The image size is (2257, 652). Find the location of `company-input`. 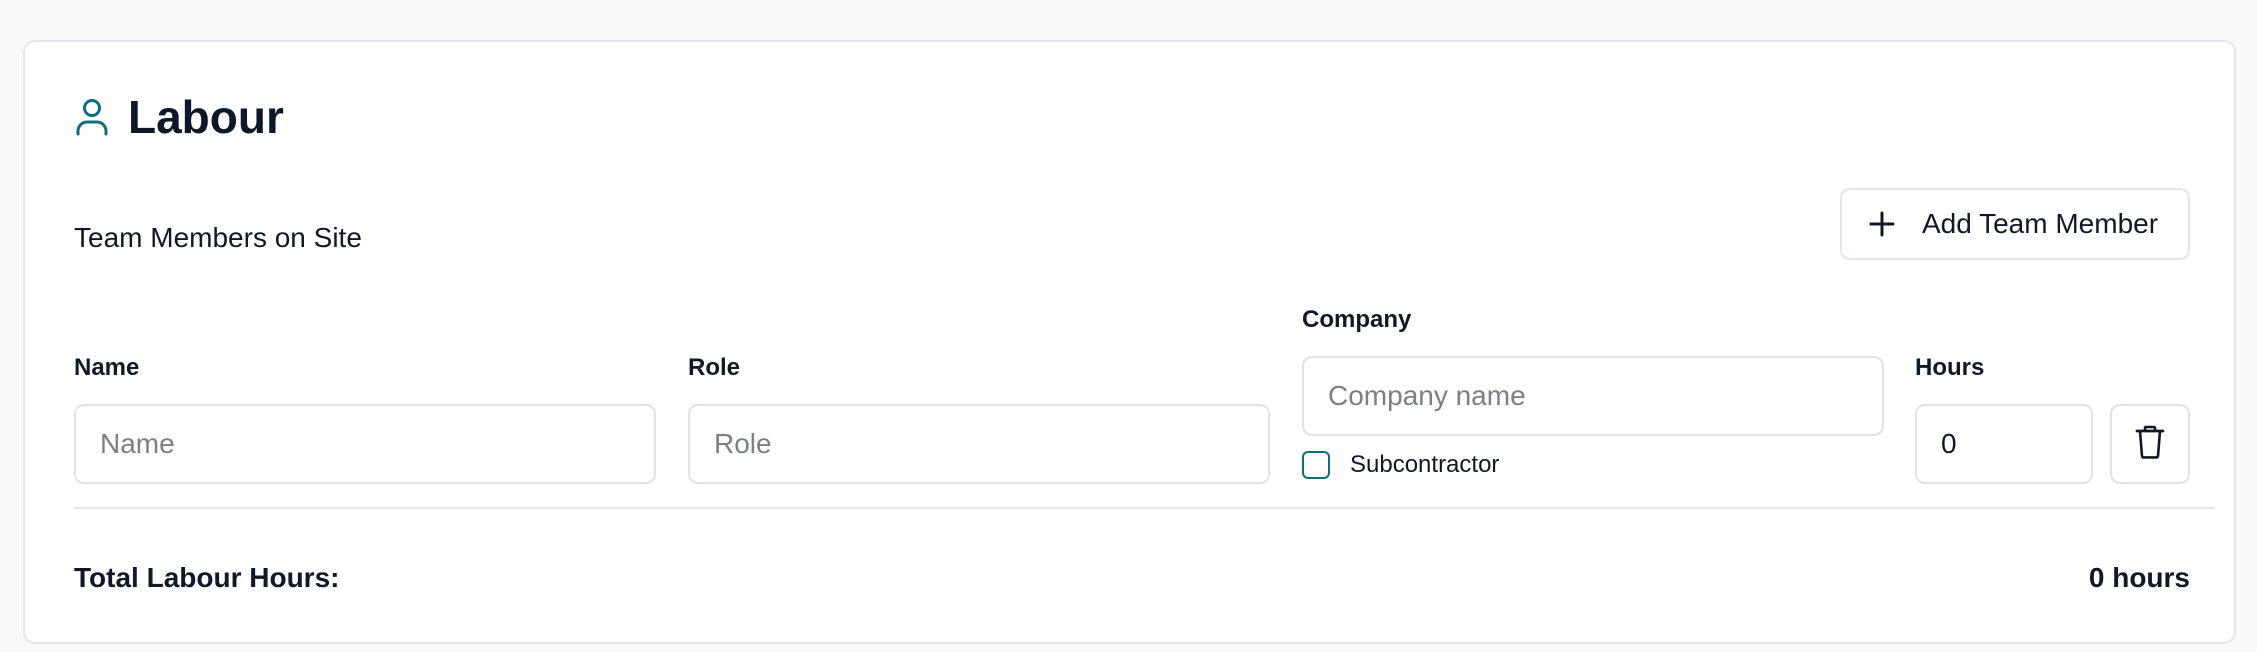

company-input is located at coordinates (1593, 396).